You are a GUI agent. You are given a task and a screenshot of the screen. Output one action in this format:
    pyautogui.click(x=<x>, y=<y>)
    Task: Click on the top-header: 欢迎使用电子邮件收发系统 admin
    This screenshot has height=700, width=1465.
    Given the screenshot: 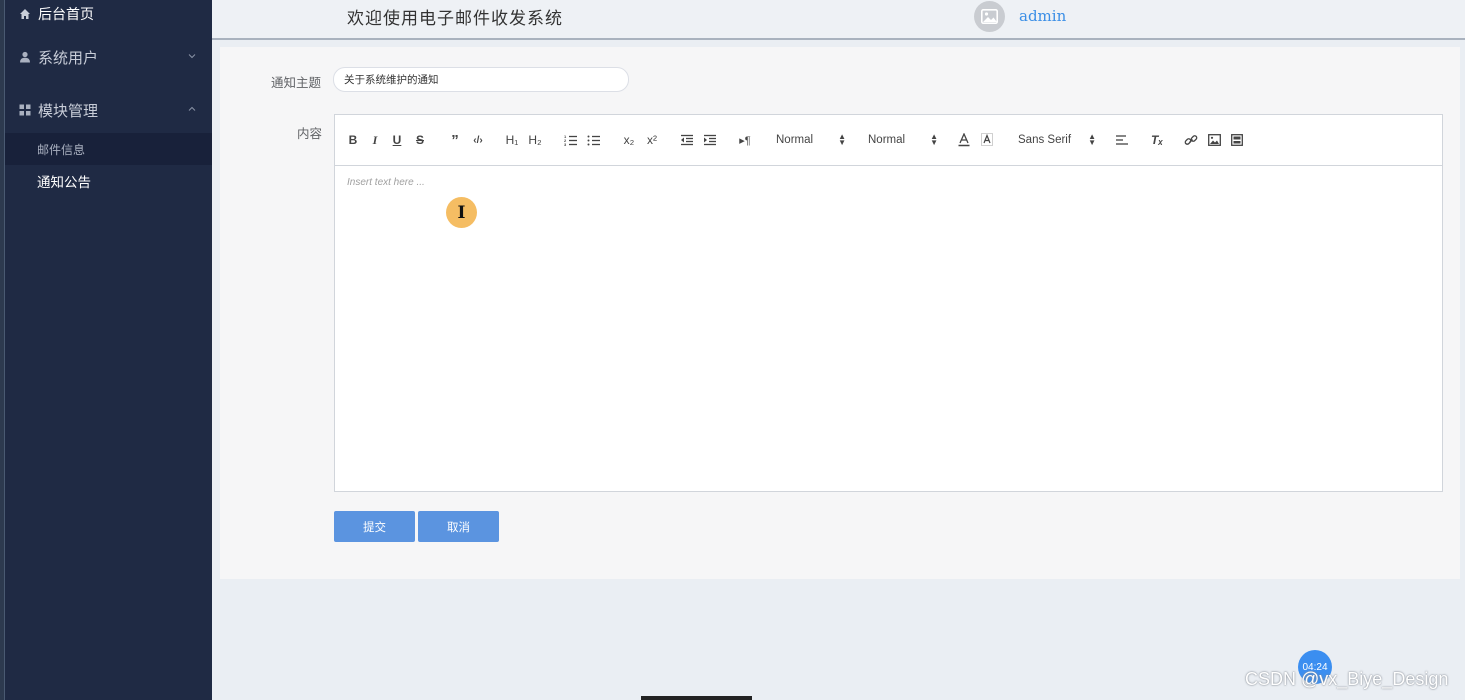 What is the action you would take?
    pyautogui.click(x=838, y=20)
    